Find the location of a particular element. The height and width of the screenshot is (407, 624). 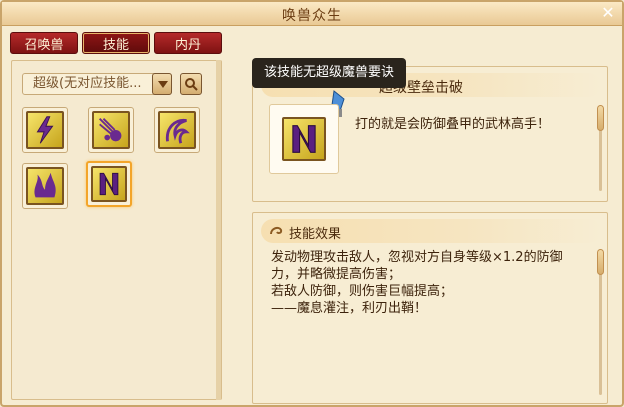

window-title: 唤兽众生 is located at coordinates (312, 16).